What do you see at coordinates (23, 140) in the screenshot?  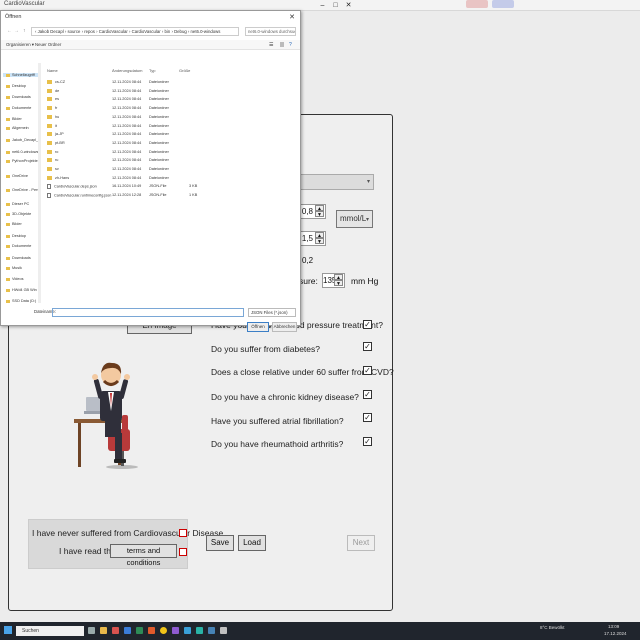 I see `nav-item: Jakob_Decapl_E` at bounding box center [23, 140].